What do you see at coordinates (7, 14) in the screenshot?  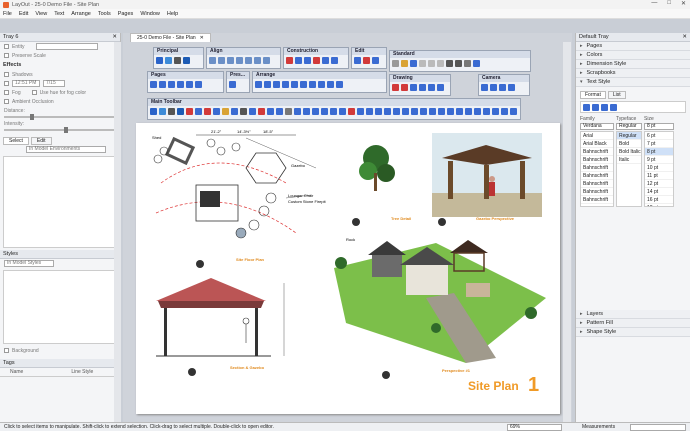 I see `menu-file: File` at bounding box center [7, 14].